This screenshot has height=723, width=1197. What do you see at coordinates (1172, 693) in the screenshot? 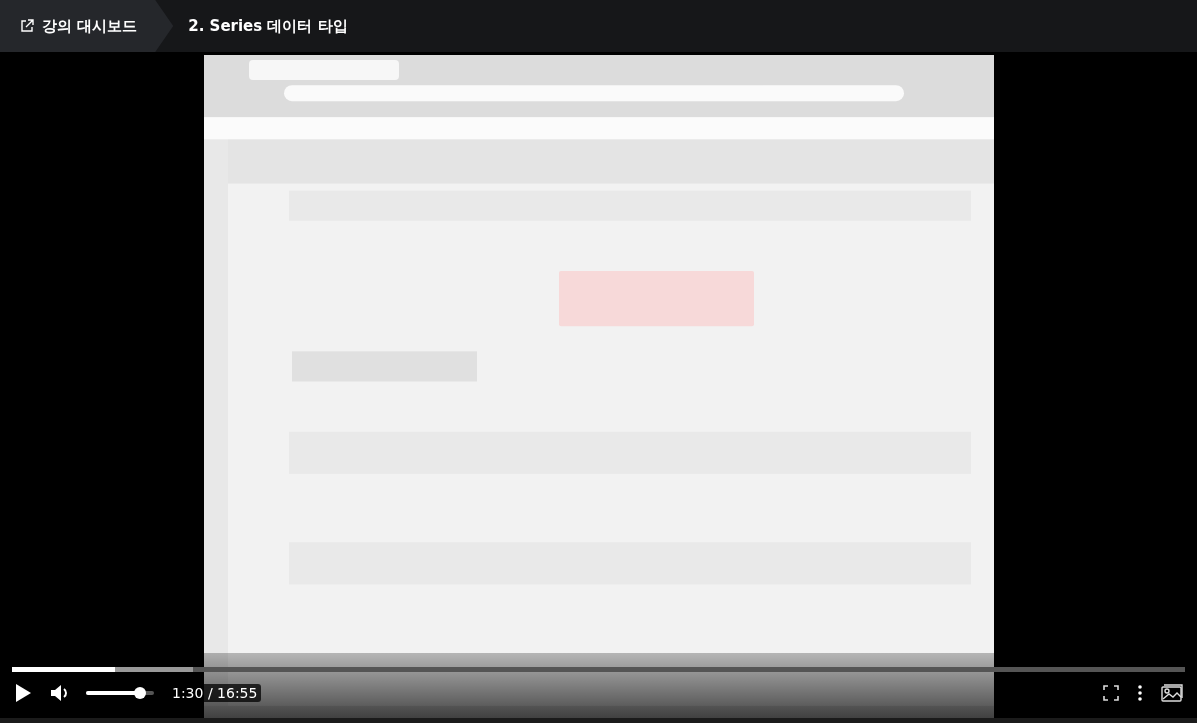
I see `picture-in-picture-button` at bounding box center [1172, 693].